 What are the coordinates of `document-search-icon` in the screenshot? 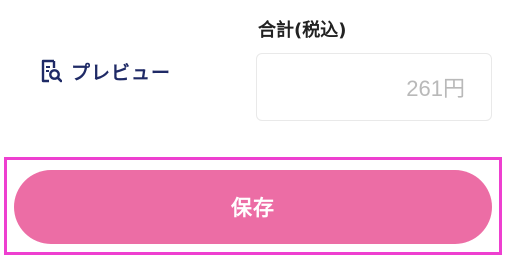 It's located at (51, 71).